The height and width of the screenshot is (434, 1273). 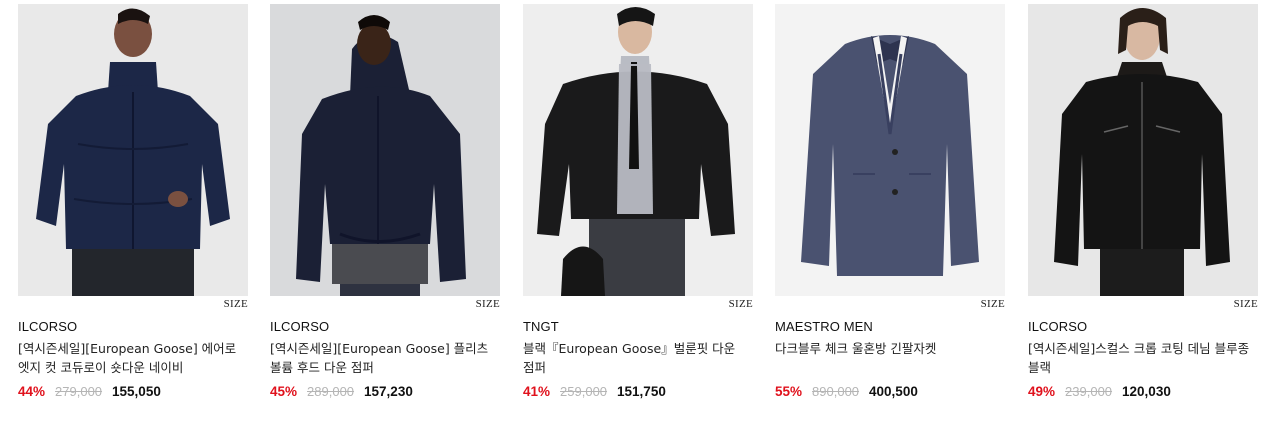 I want to click on brand-name: TNGT, so click(x=541, y=326).